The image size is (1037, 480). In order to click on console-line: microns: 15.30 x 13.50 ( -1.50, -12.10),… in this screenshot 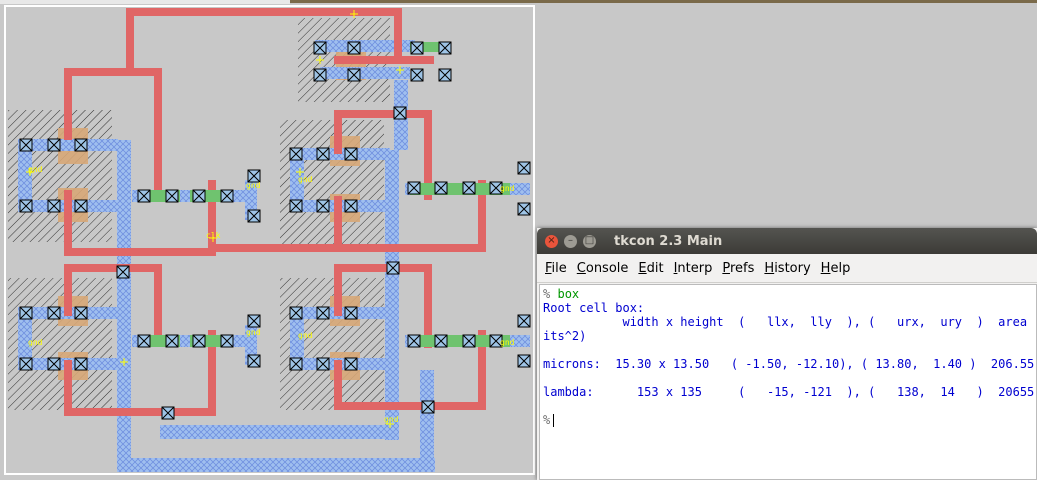, I will do `click(789, 364)`.